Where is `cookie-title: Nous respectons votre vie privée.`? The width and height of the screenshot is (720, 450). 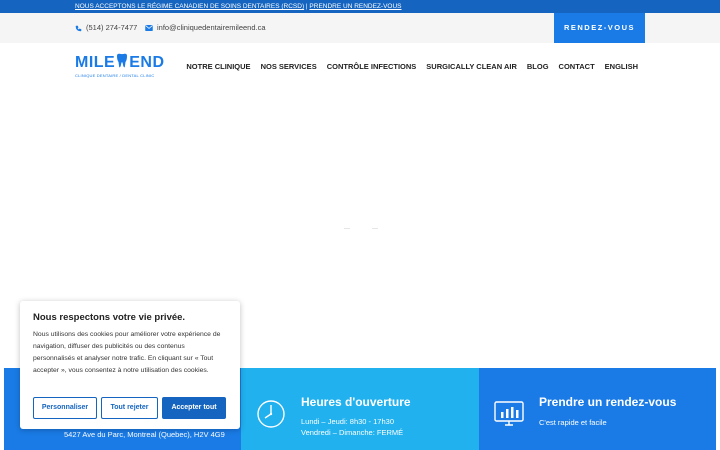
cookie-title: Nous respectons votre vie privée. is located at coordinates (109, 317).